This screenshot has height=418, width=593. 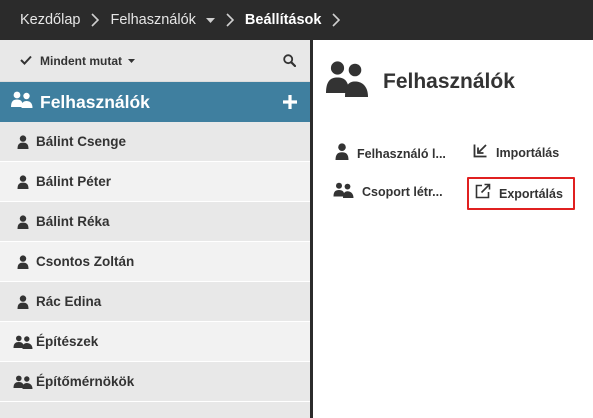 I want to click on import-label: Importálás, so click(x=528, y=153).